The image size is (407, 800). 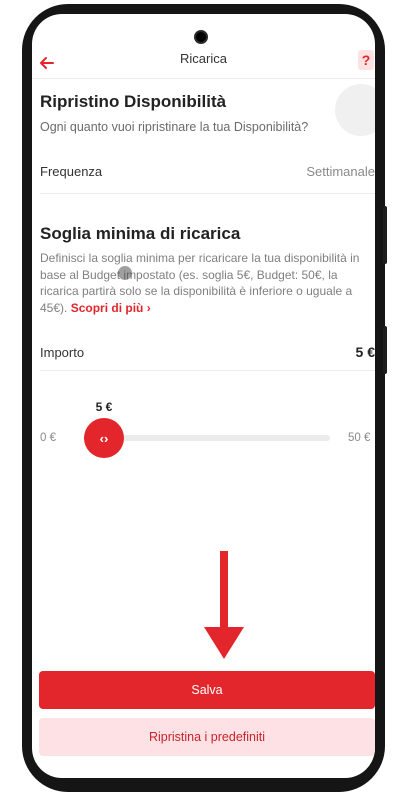 What do you see at coordinates (104, 407) in the screenshot?
I see `slider-current-value: 5 €` at bounding box center [104, 407].